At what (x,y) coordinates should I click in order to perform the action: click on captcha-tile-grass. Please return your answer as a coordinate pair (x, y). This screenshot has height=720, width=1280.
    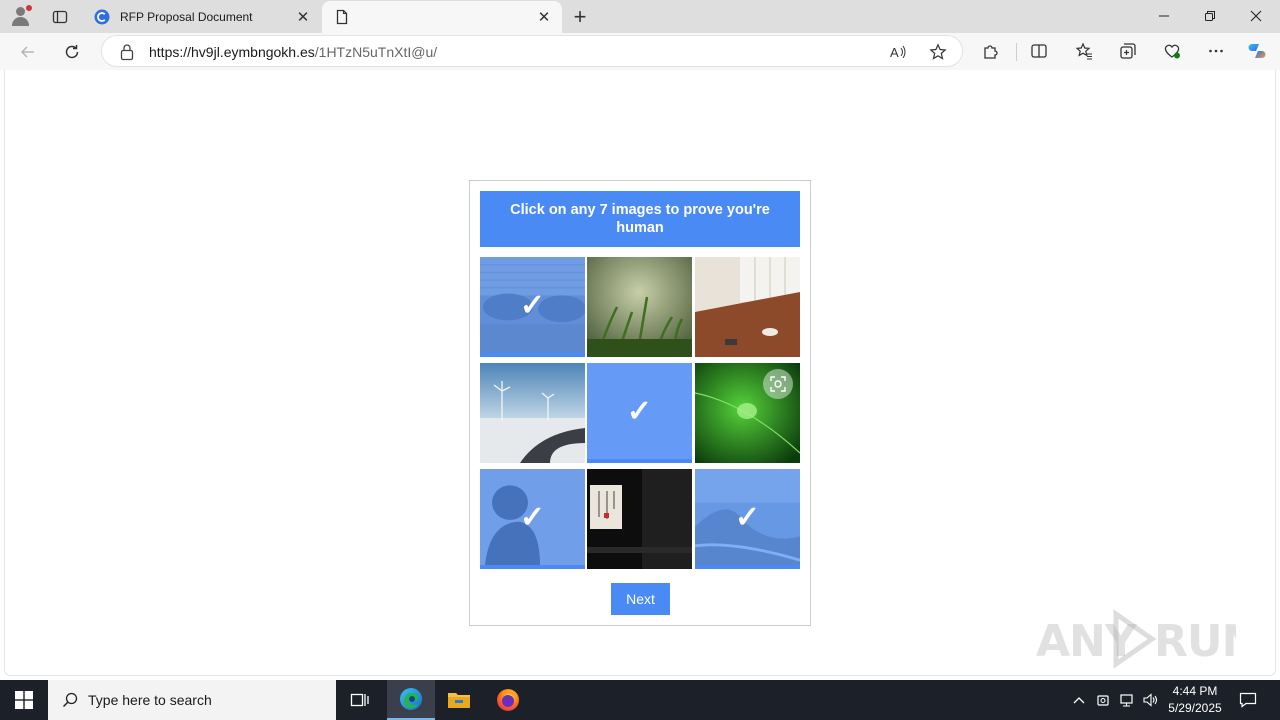
    Looking at the image, I should click on (639, 307).